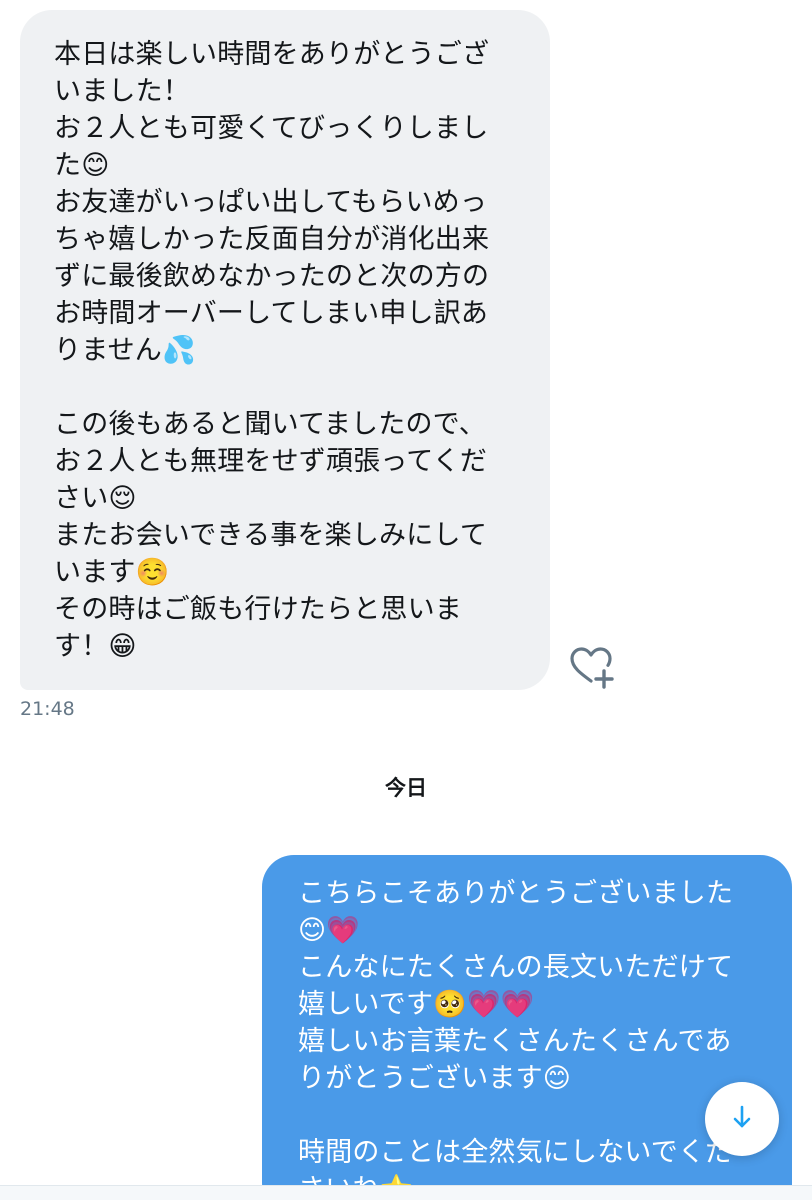 The width and height of the screenshot is (812, 1200). What do you see at coordinates (95, 646) in the screenshot?
I see `message-line: す！😁` at bounding box center [95, 646].